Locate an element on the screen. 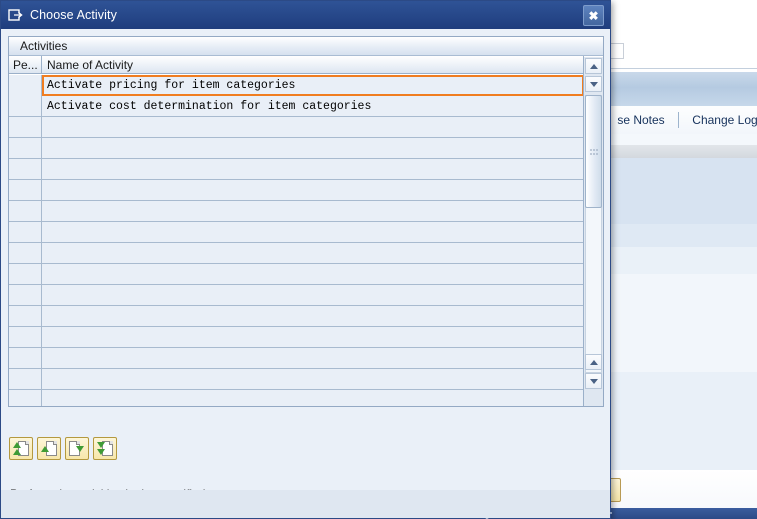 This screenshot has width=757, height=519. page-up-icon is located at coordinates (593, 362).